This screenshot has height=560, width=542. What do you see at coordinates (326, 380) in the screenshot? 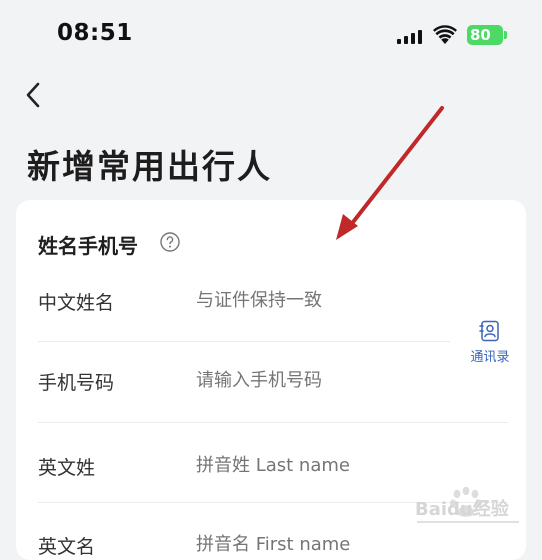
I see `phone-input` at bounding box center [326, 380].